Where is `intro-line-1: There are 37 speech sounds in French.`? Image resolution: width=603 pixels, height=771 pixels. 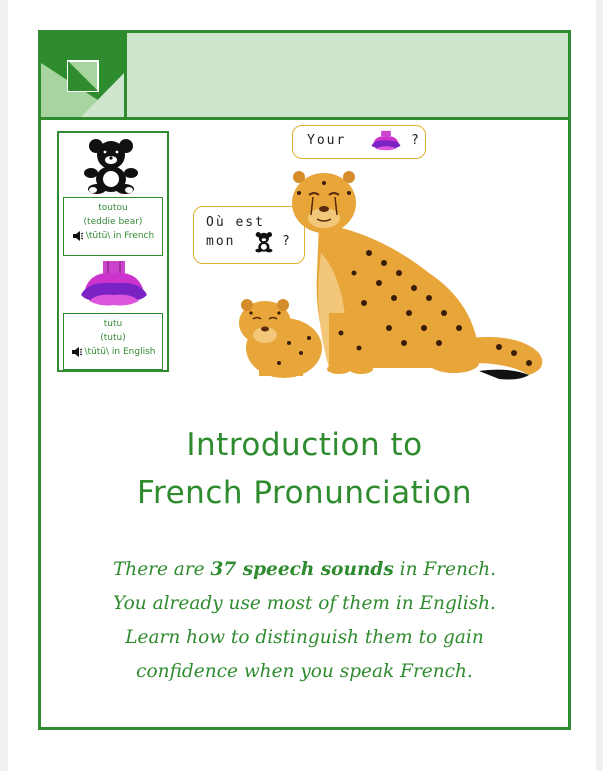 intro-line-1: There are 37 speech sounds in French. is located at coordinates (304, 570).